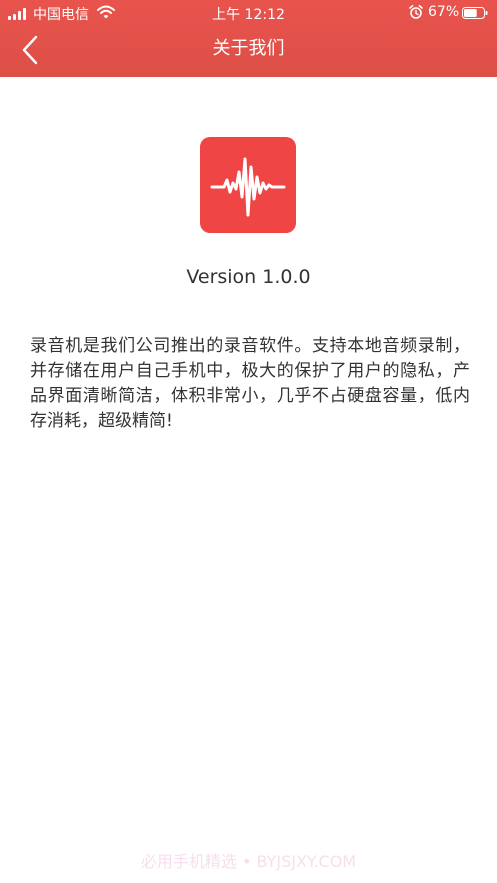 This screenshot has width=497, height=883. What do you see at coordinates (444, 12) in the screenshot?
I see `battery-percent: 67%` at bounding box center [444, 12].